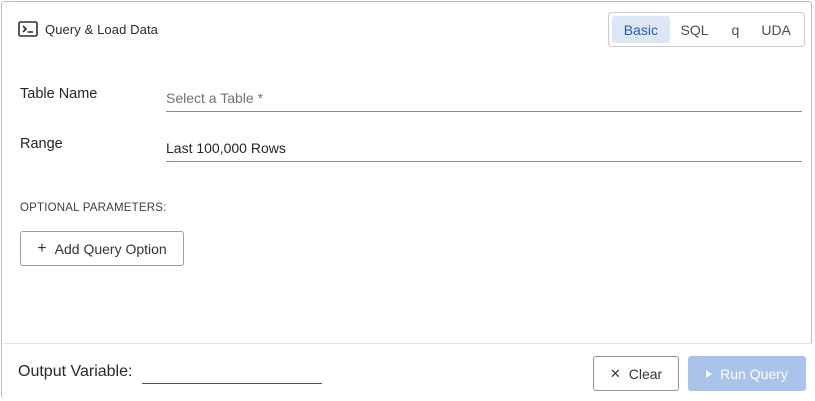 This screenshot has width=815, height=401. What do you see at coordinates (59, 94) in the screenshot?
I see `table-name-label: Table Name` at bounding box center [59, 94].